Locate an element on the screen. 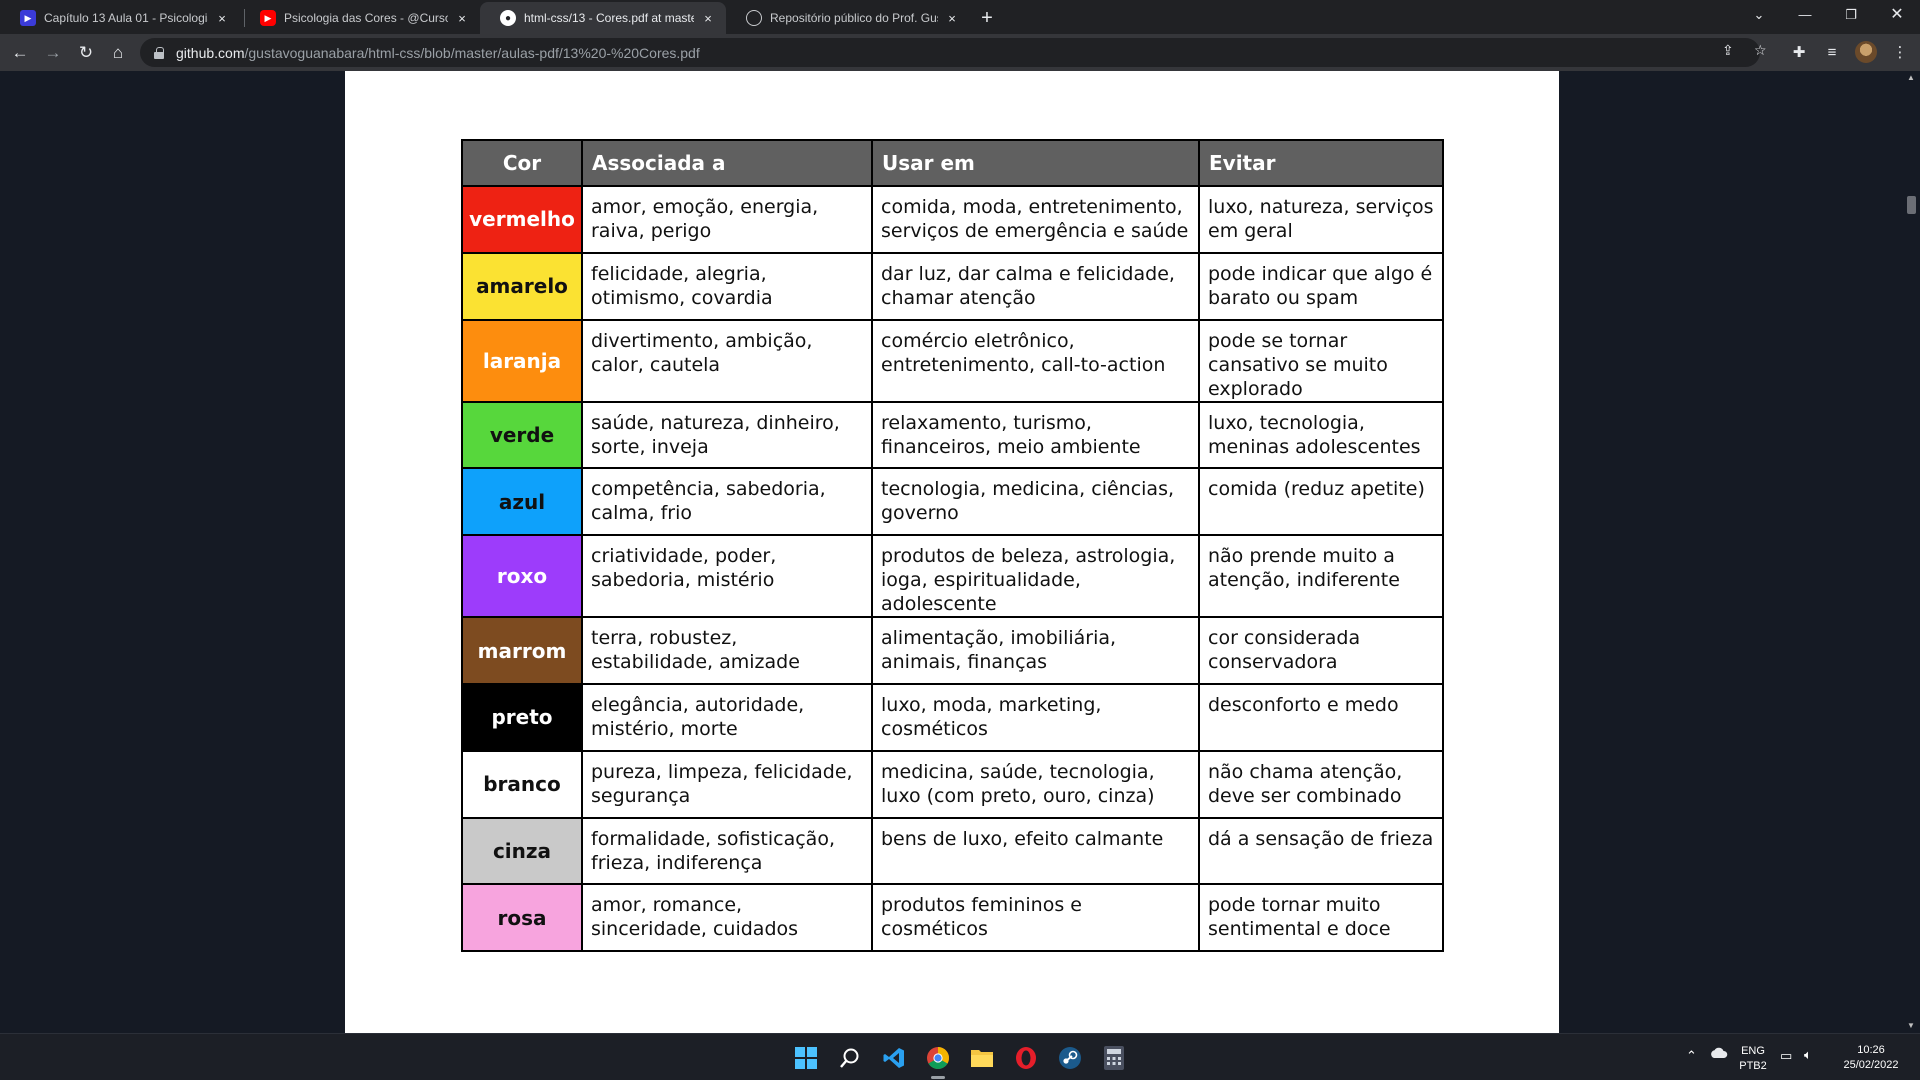 This screenshot has width=1920, height=1080. tab-capitulo-13: ▶ Capítulo 13 Aula 01 - Psicologia × is located at coordinates (120, 18).